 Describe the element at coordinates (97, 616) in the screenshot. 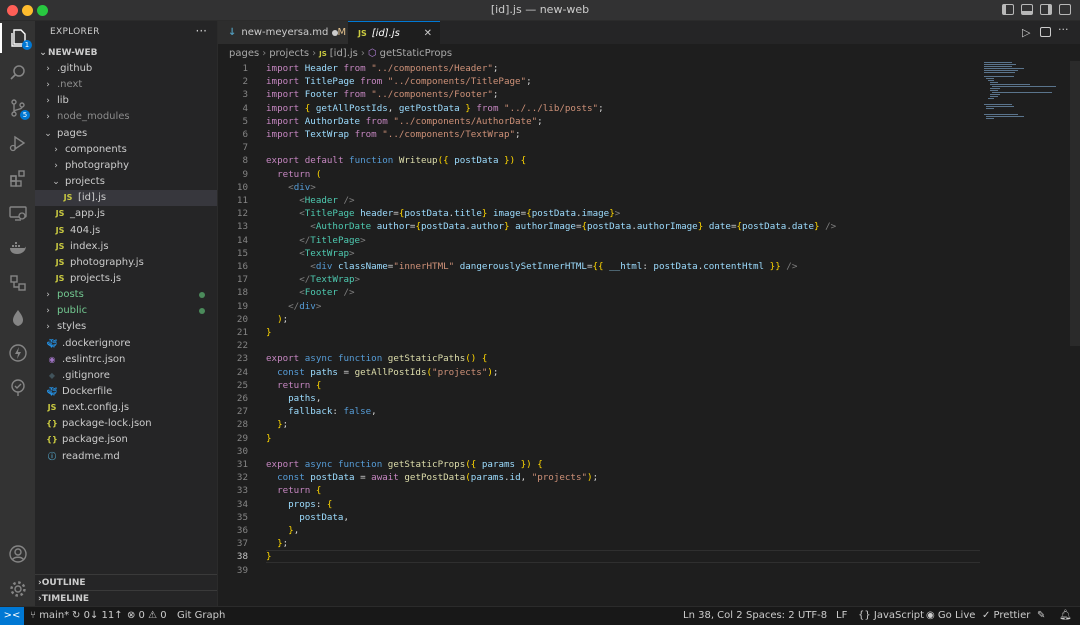

I see `sync-status: ↻ 0↓ 11↑` at that location.